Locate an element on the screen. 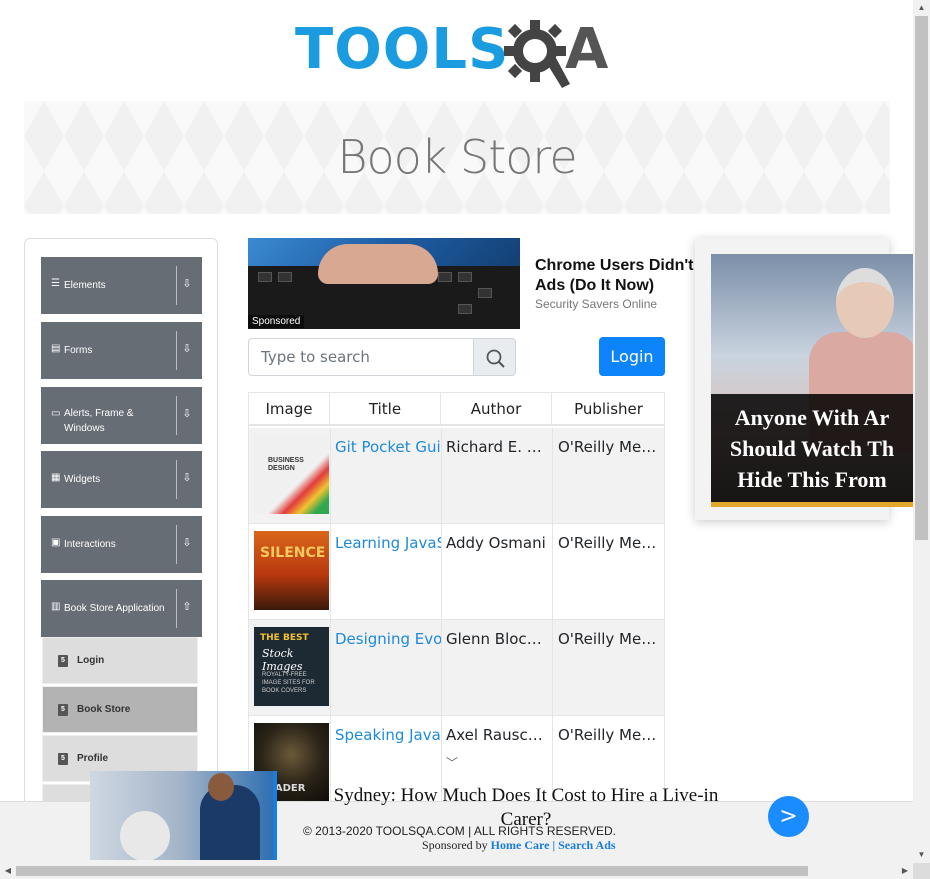  ad-caption-line: Should Watch Th is located at coordinates (812, 448).